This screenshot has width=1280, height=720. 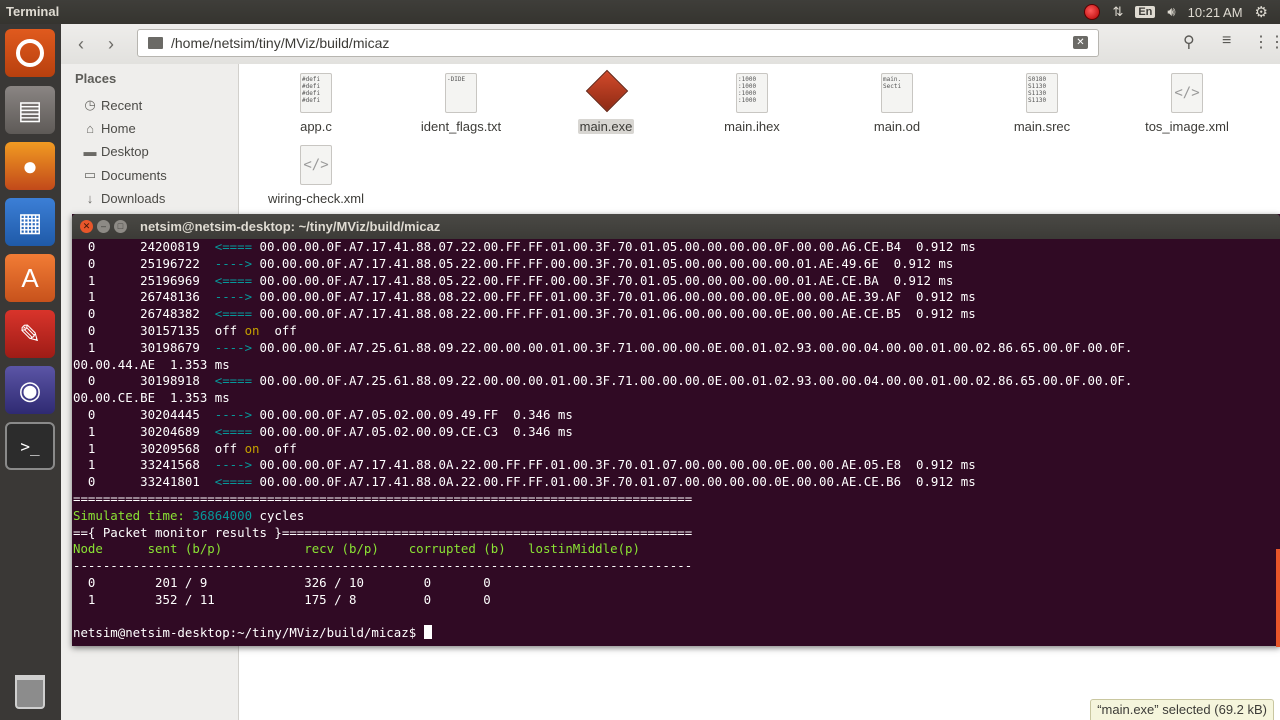 I want to click on file-name: app.c, so click(x=316, y=126).